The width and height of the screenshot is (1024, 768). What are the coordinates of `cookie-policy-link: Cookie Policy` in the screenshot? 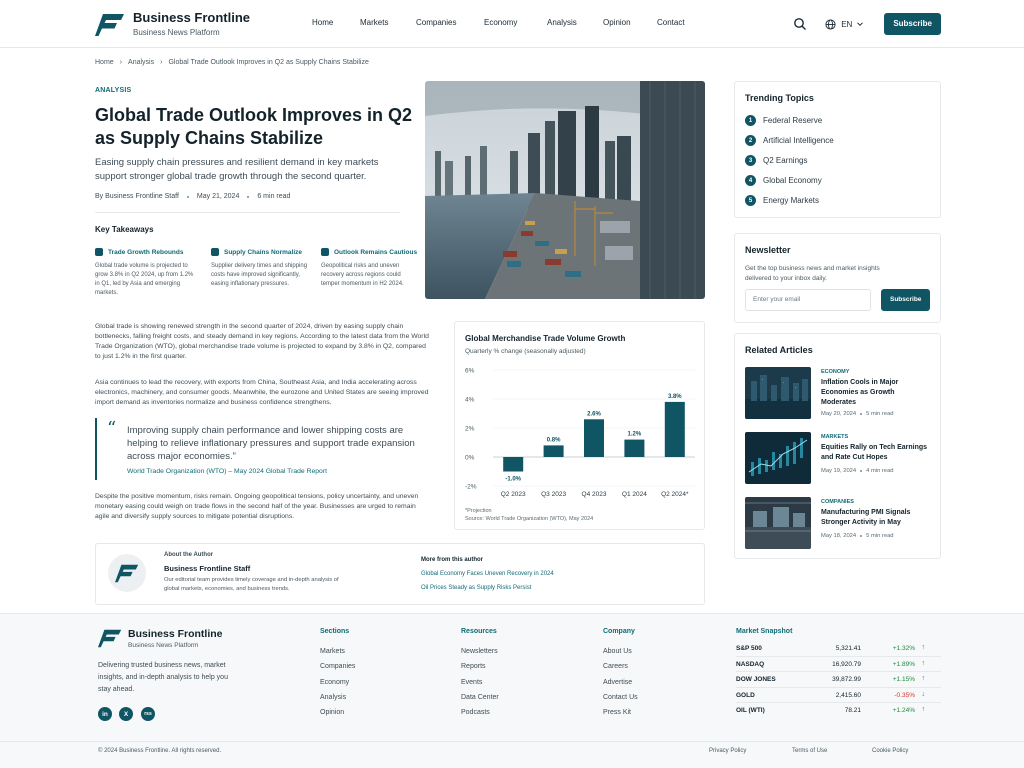 It's located at (890, 751).